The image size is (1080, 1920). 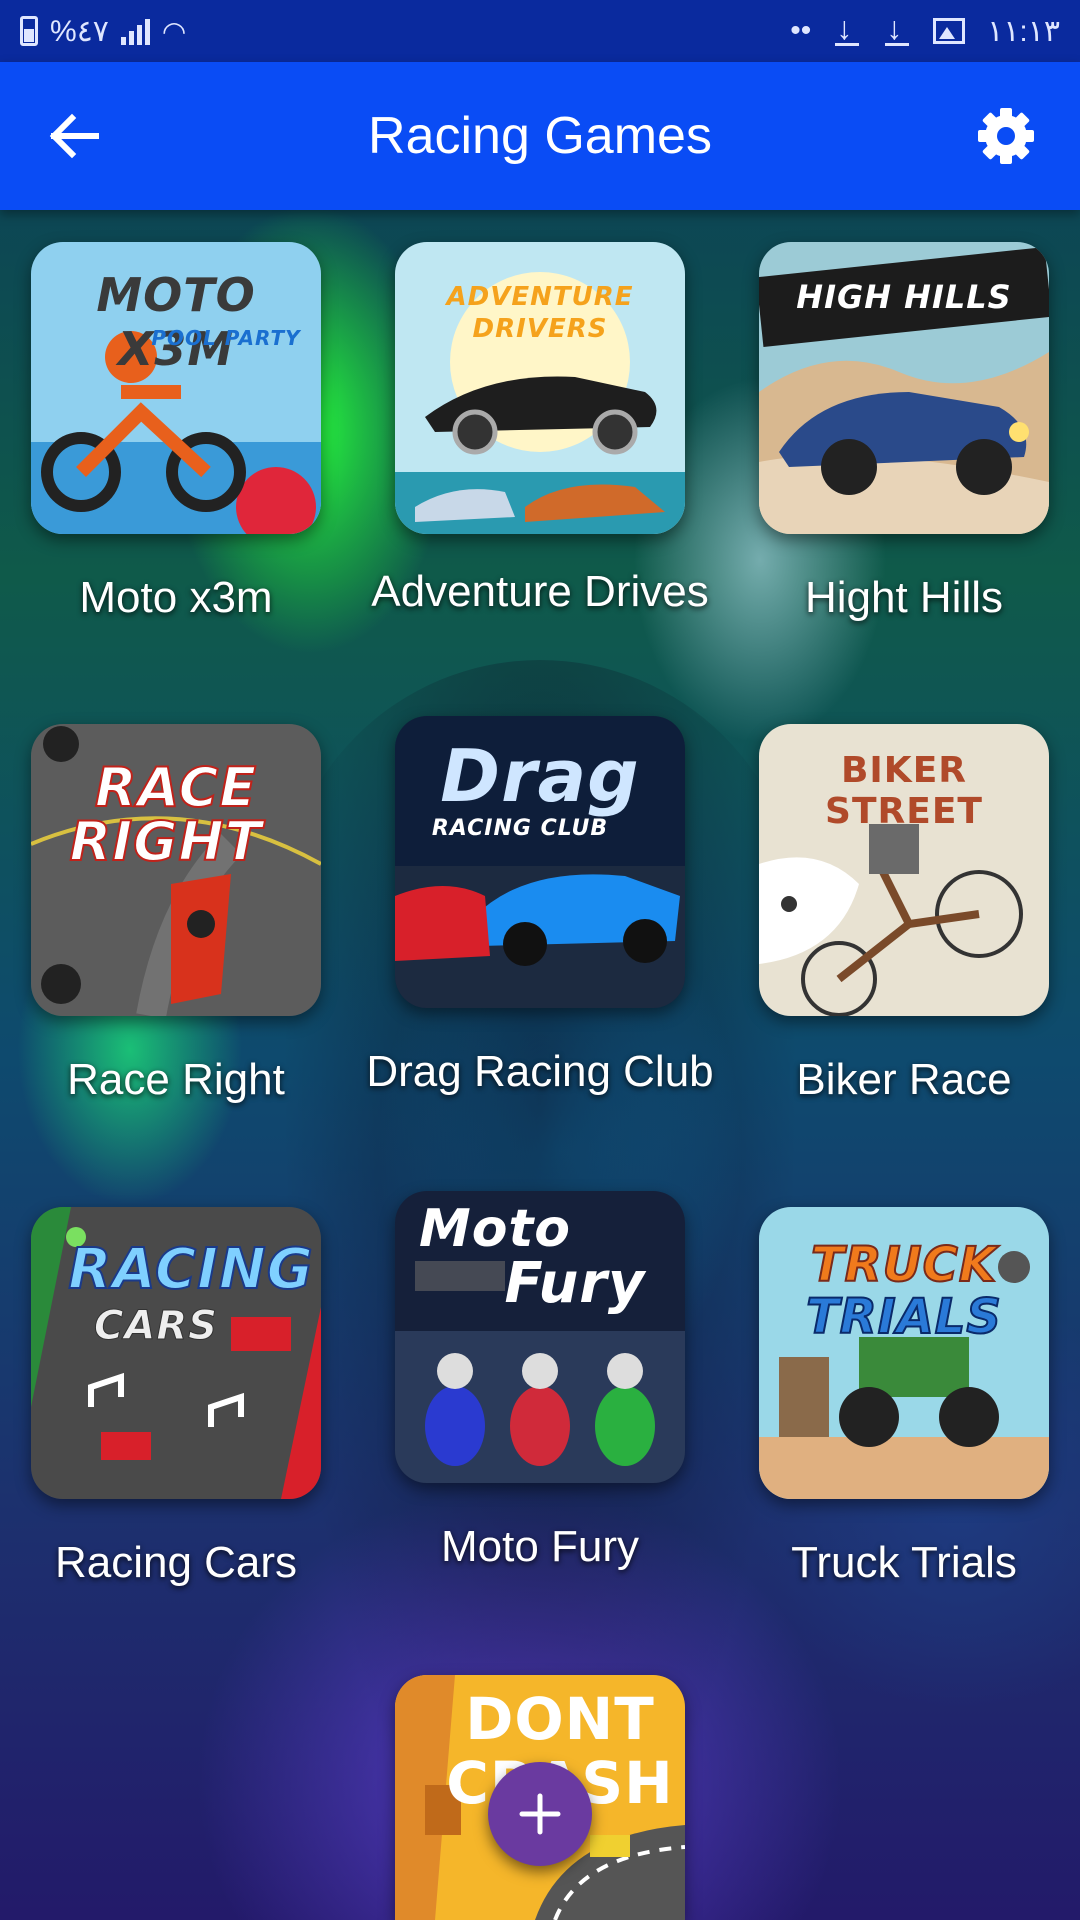 I want to click on game-art-subtitle: RACING CLUB, so click(x=520, y=828).